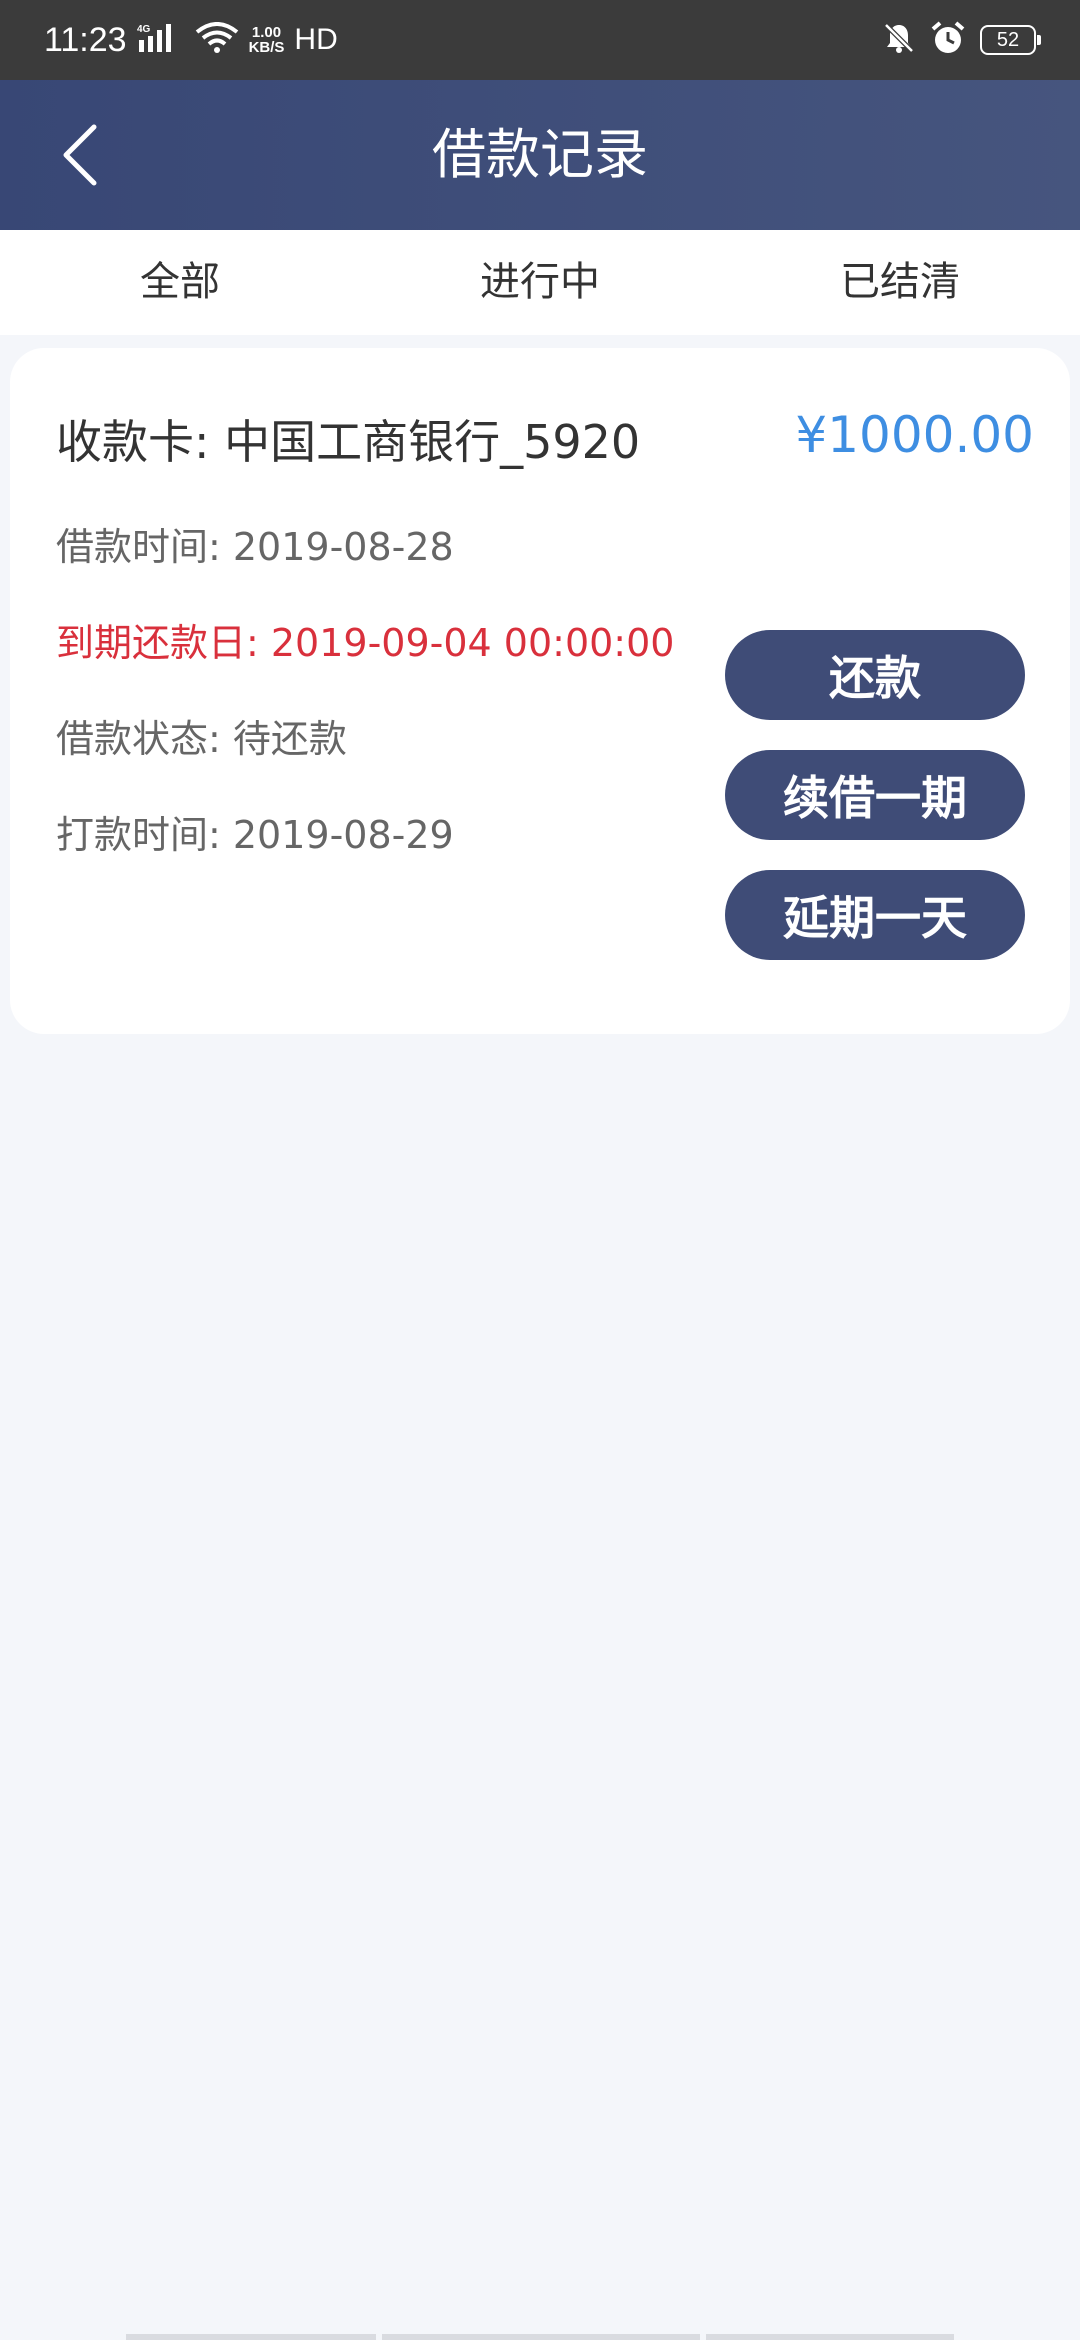  I want to click on status-bar: 11:23 4G 1.00 KB/S HD 52, so click(540, 40).